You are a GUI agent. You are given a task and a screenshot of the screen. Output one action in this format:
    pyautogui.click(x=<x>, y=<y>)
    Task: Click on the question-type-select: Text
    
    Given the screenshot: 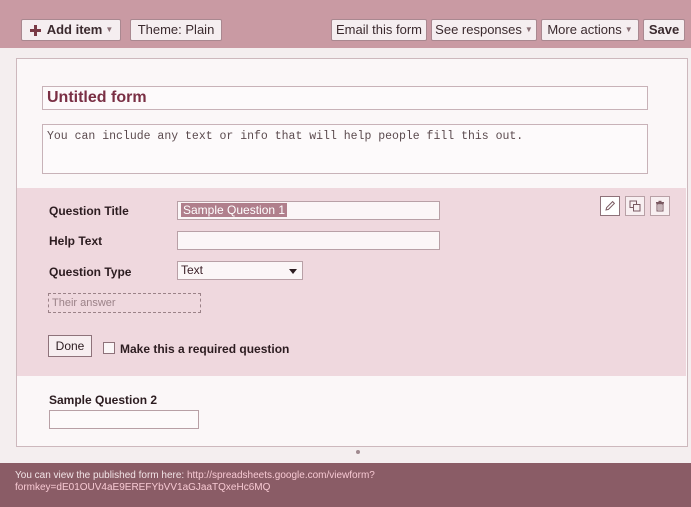 What is the action you would take?
    pyautogui.click(x=240, y=270)
    